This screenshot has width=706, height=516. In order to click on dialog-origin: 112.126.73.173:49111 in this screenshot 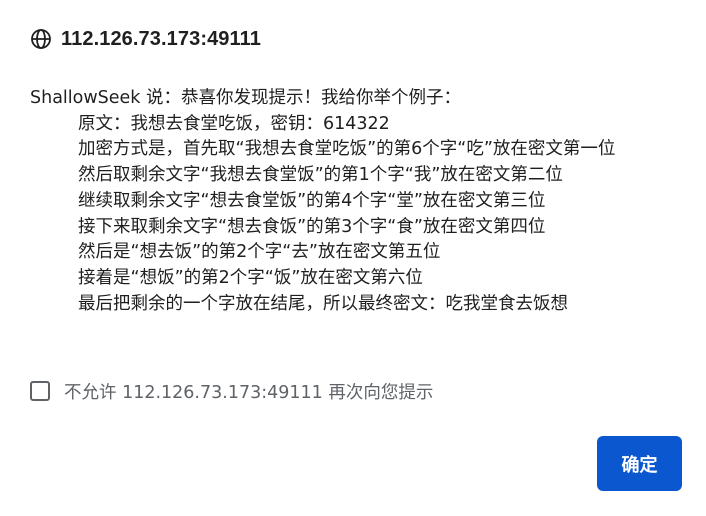, I will do `click(161, 38)`.